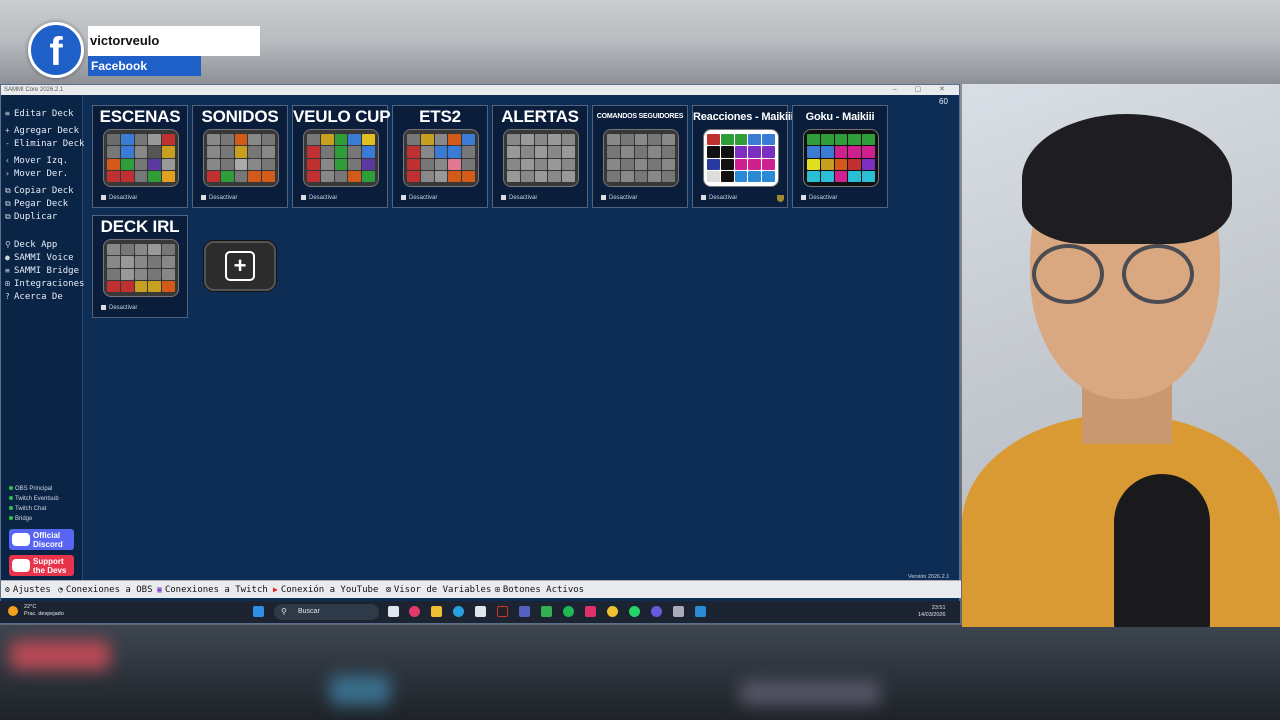 Image resolution: width=1280 pixels, height=720 pixels. What do you see at coordinates (325, 590) in the screenshot?
I see `toolbar-conexion-youtube: ▶ Conexión a YouTube` at bounding box center [325, 590].